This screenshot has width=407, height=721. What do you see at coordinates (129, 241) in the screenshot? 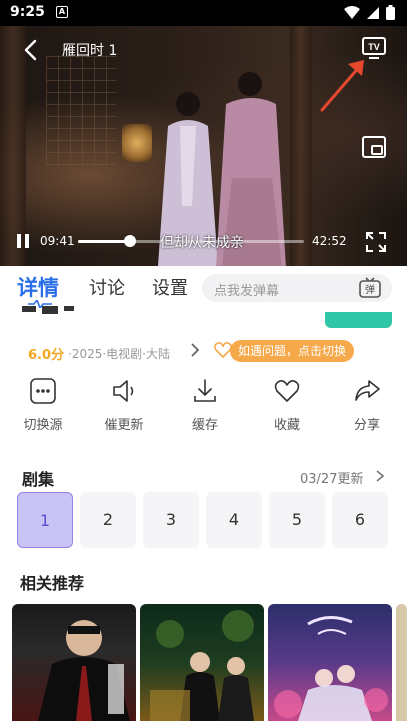
I see `progress-knob` at bounding box center [129, 241].